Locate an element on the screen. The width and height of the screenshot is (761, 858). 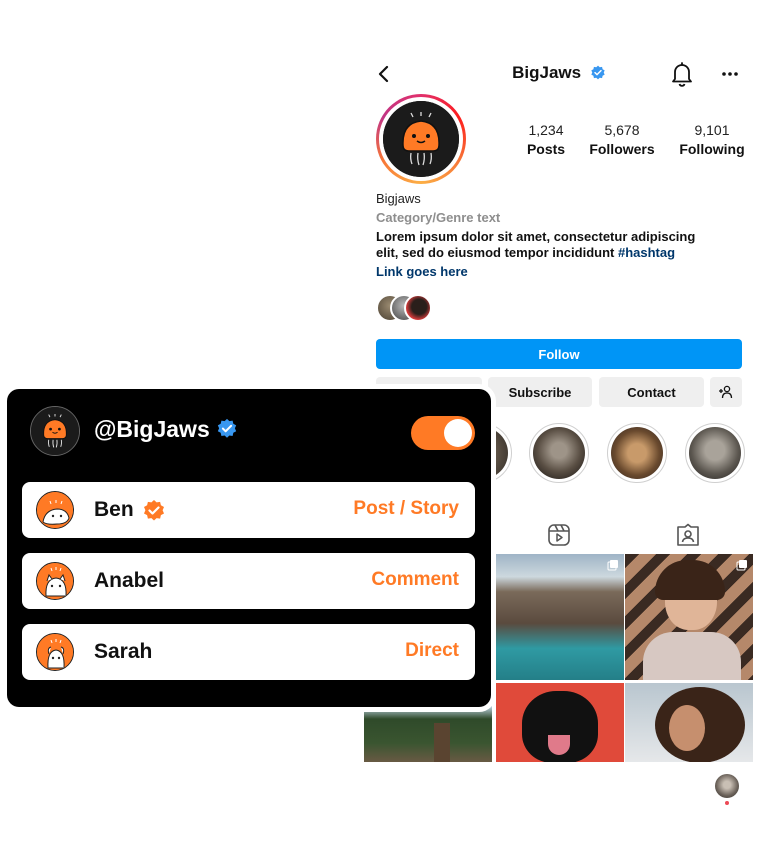
bio-name: Bigjaws is located at coordinates (398, 198).